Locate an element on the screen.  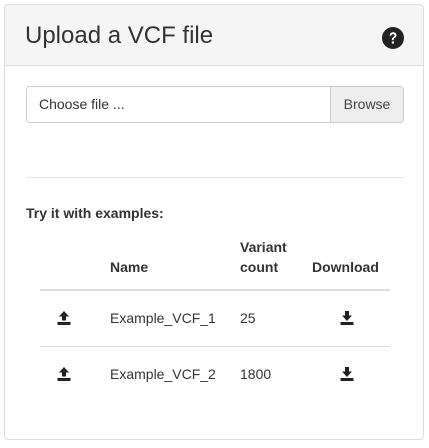
table-row: Example_VCF_1 25 is located at coordinates (215, 318).